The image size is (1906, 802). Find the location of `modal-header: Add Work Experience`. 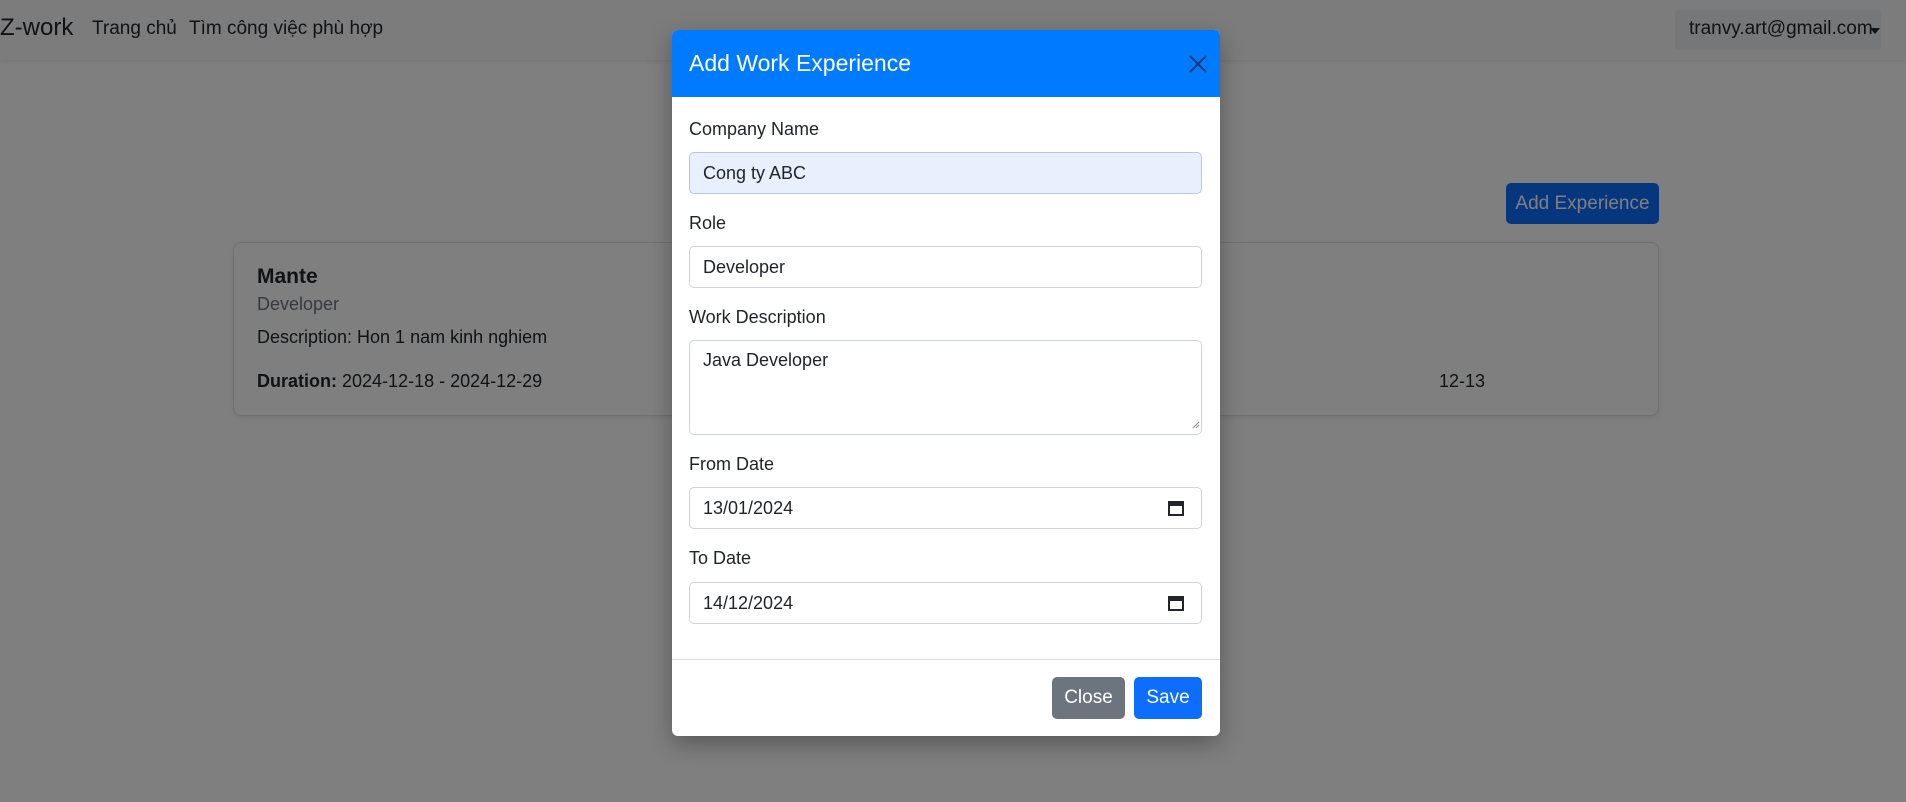

modal-header: Add Work Experience is located at coordinates (946, 63).